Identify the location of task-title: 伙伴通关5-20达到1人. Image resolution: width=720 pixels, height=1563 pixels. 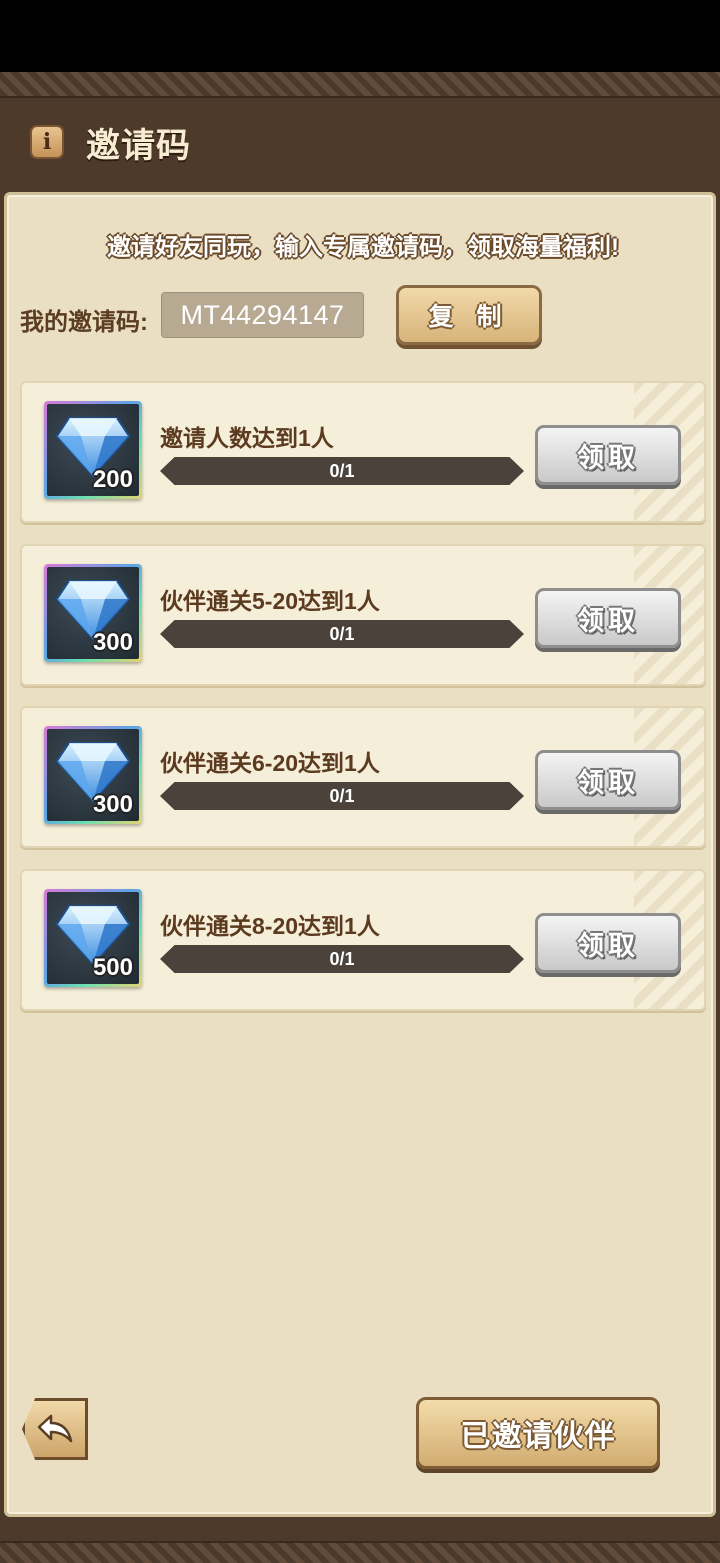
(270, 601).